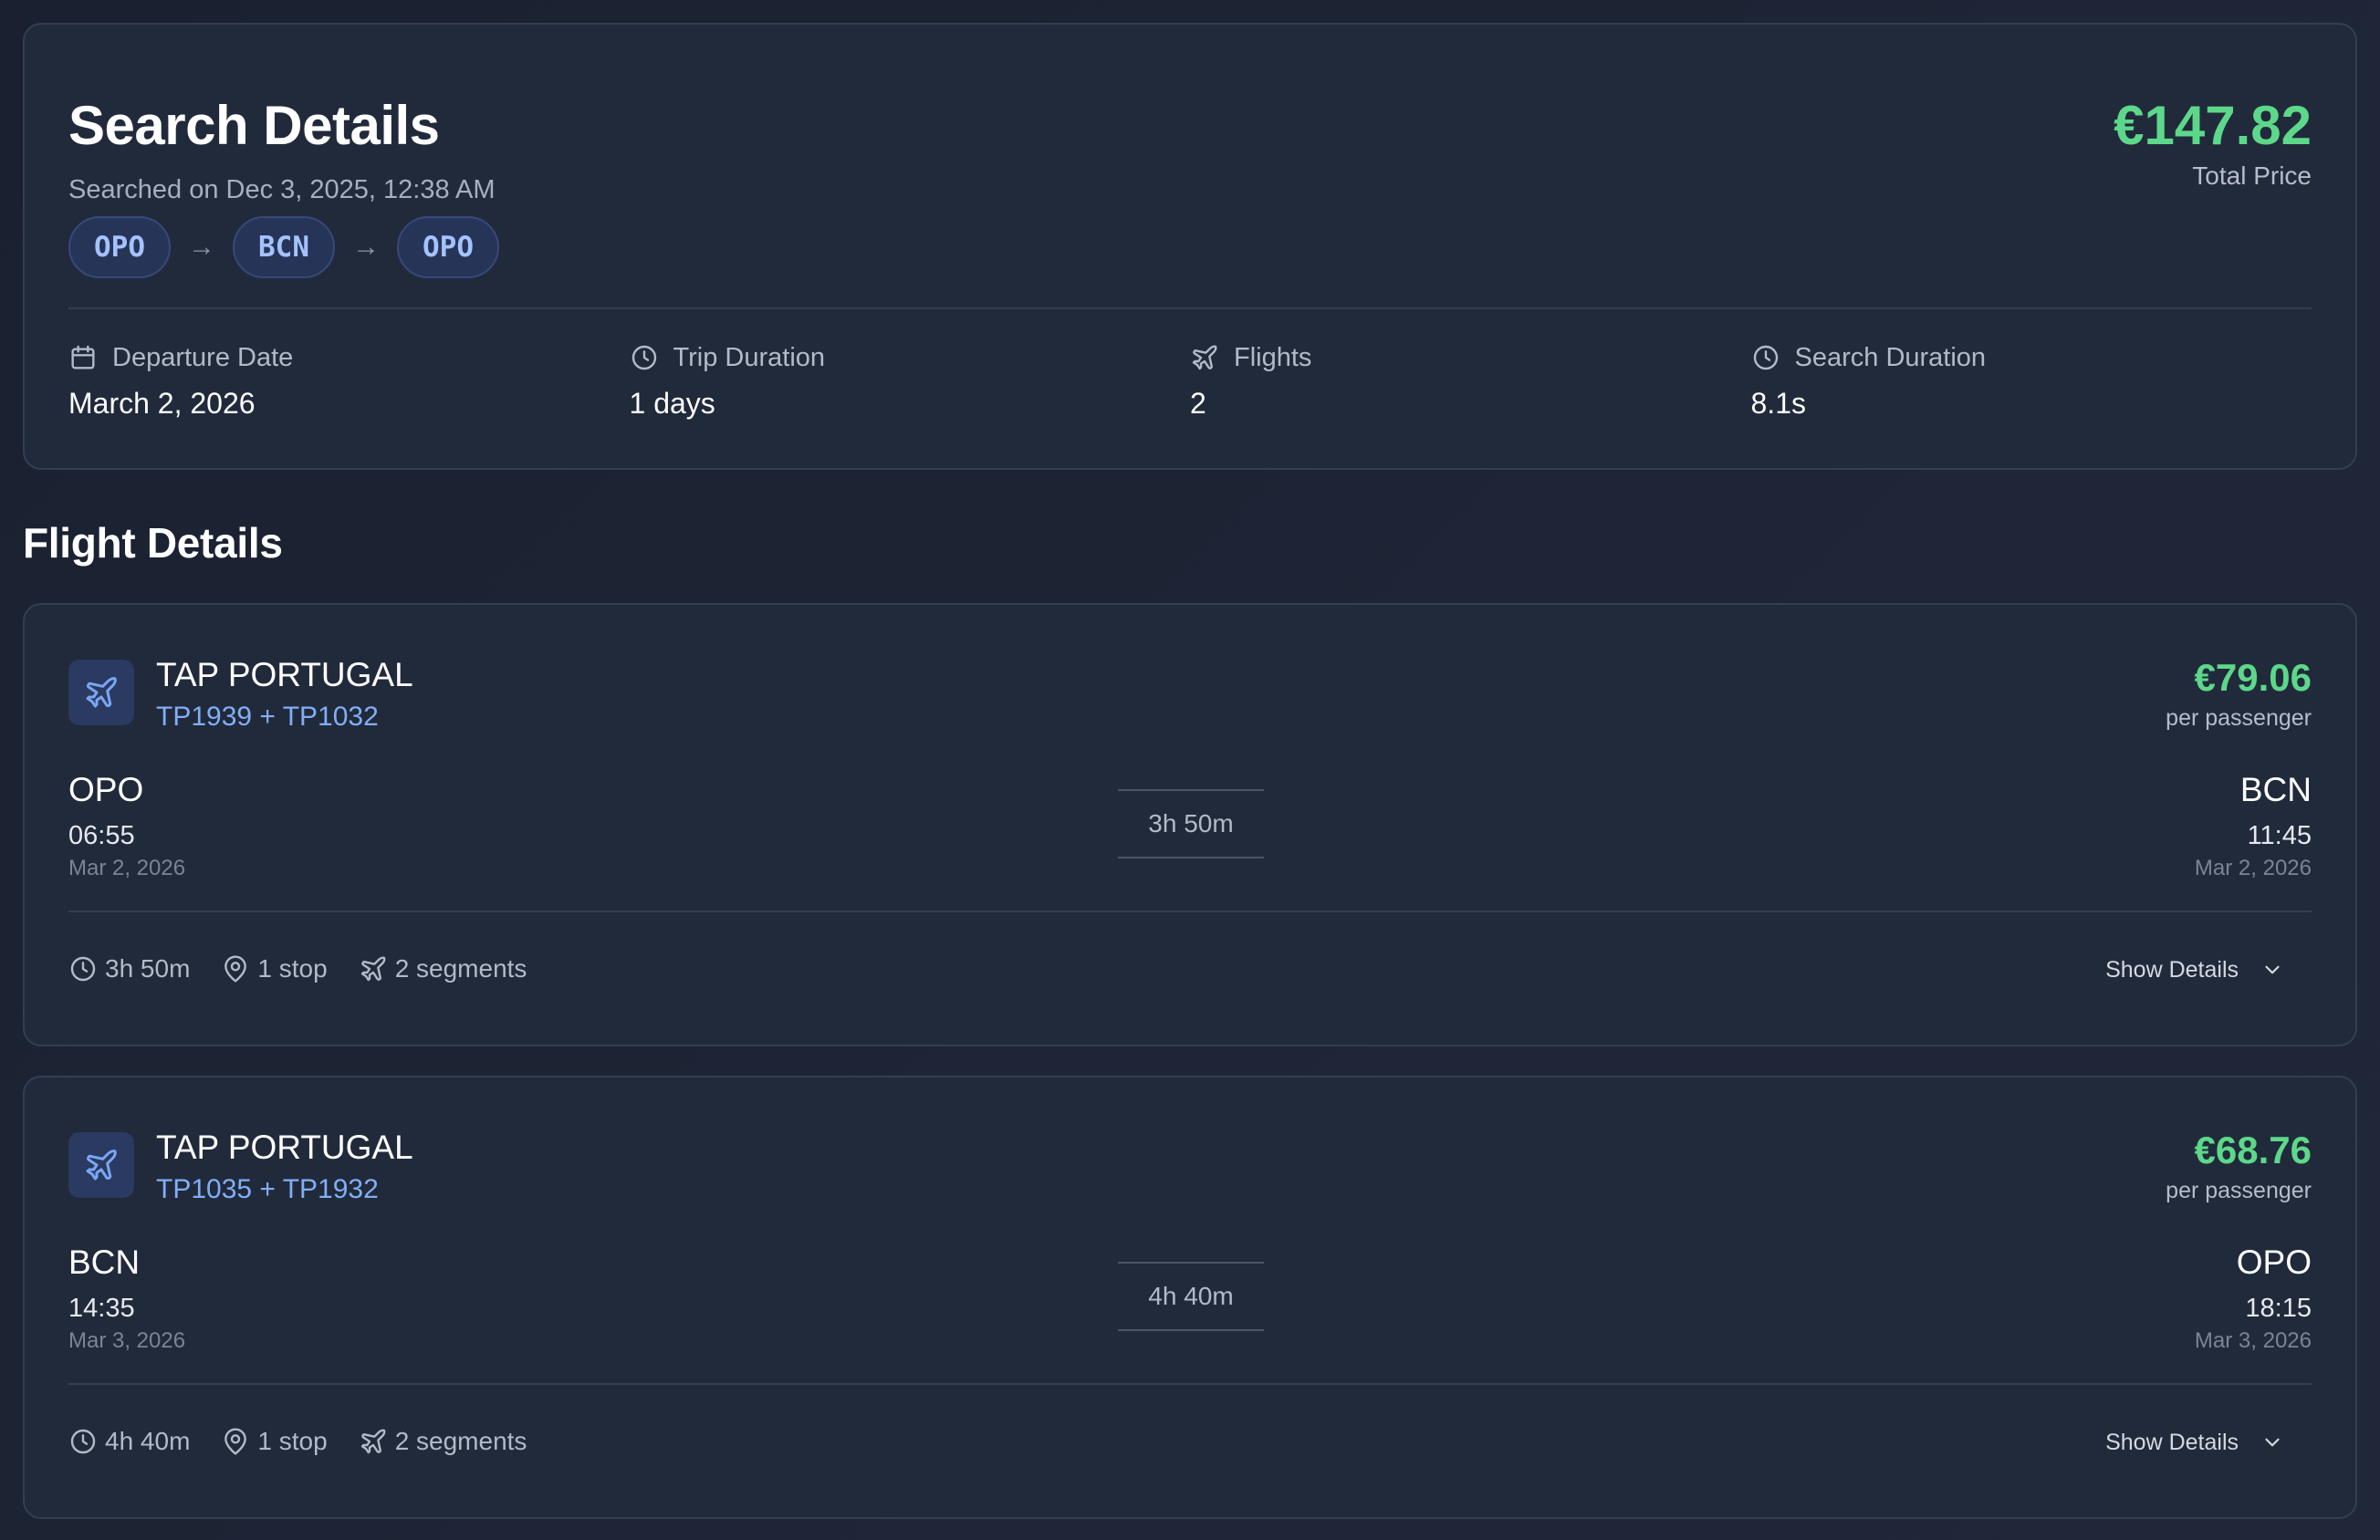  What do you see at coordinates (2280, 835) in the screenshot?
I see `arrival-time: 11:45` at bounding box center [2280, 835].